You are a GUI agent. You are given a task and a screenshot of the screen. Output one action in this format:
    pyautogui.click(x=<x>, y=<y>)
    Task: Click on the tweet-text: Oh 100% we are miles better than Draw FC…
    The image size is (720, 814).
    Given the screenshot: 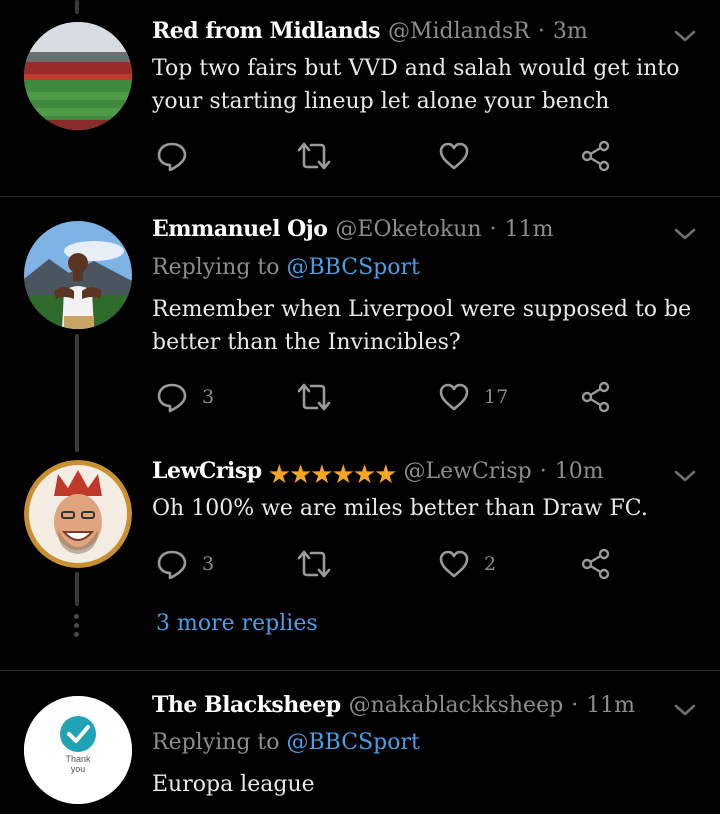 What is the action you would take?
    pyautogui.click(x=400, y=508)
    